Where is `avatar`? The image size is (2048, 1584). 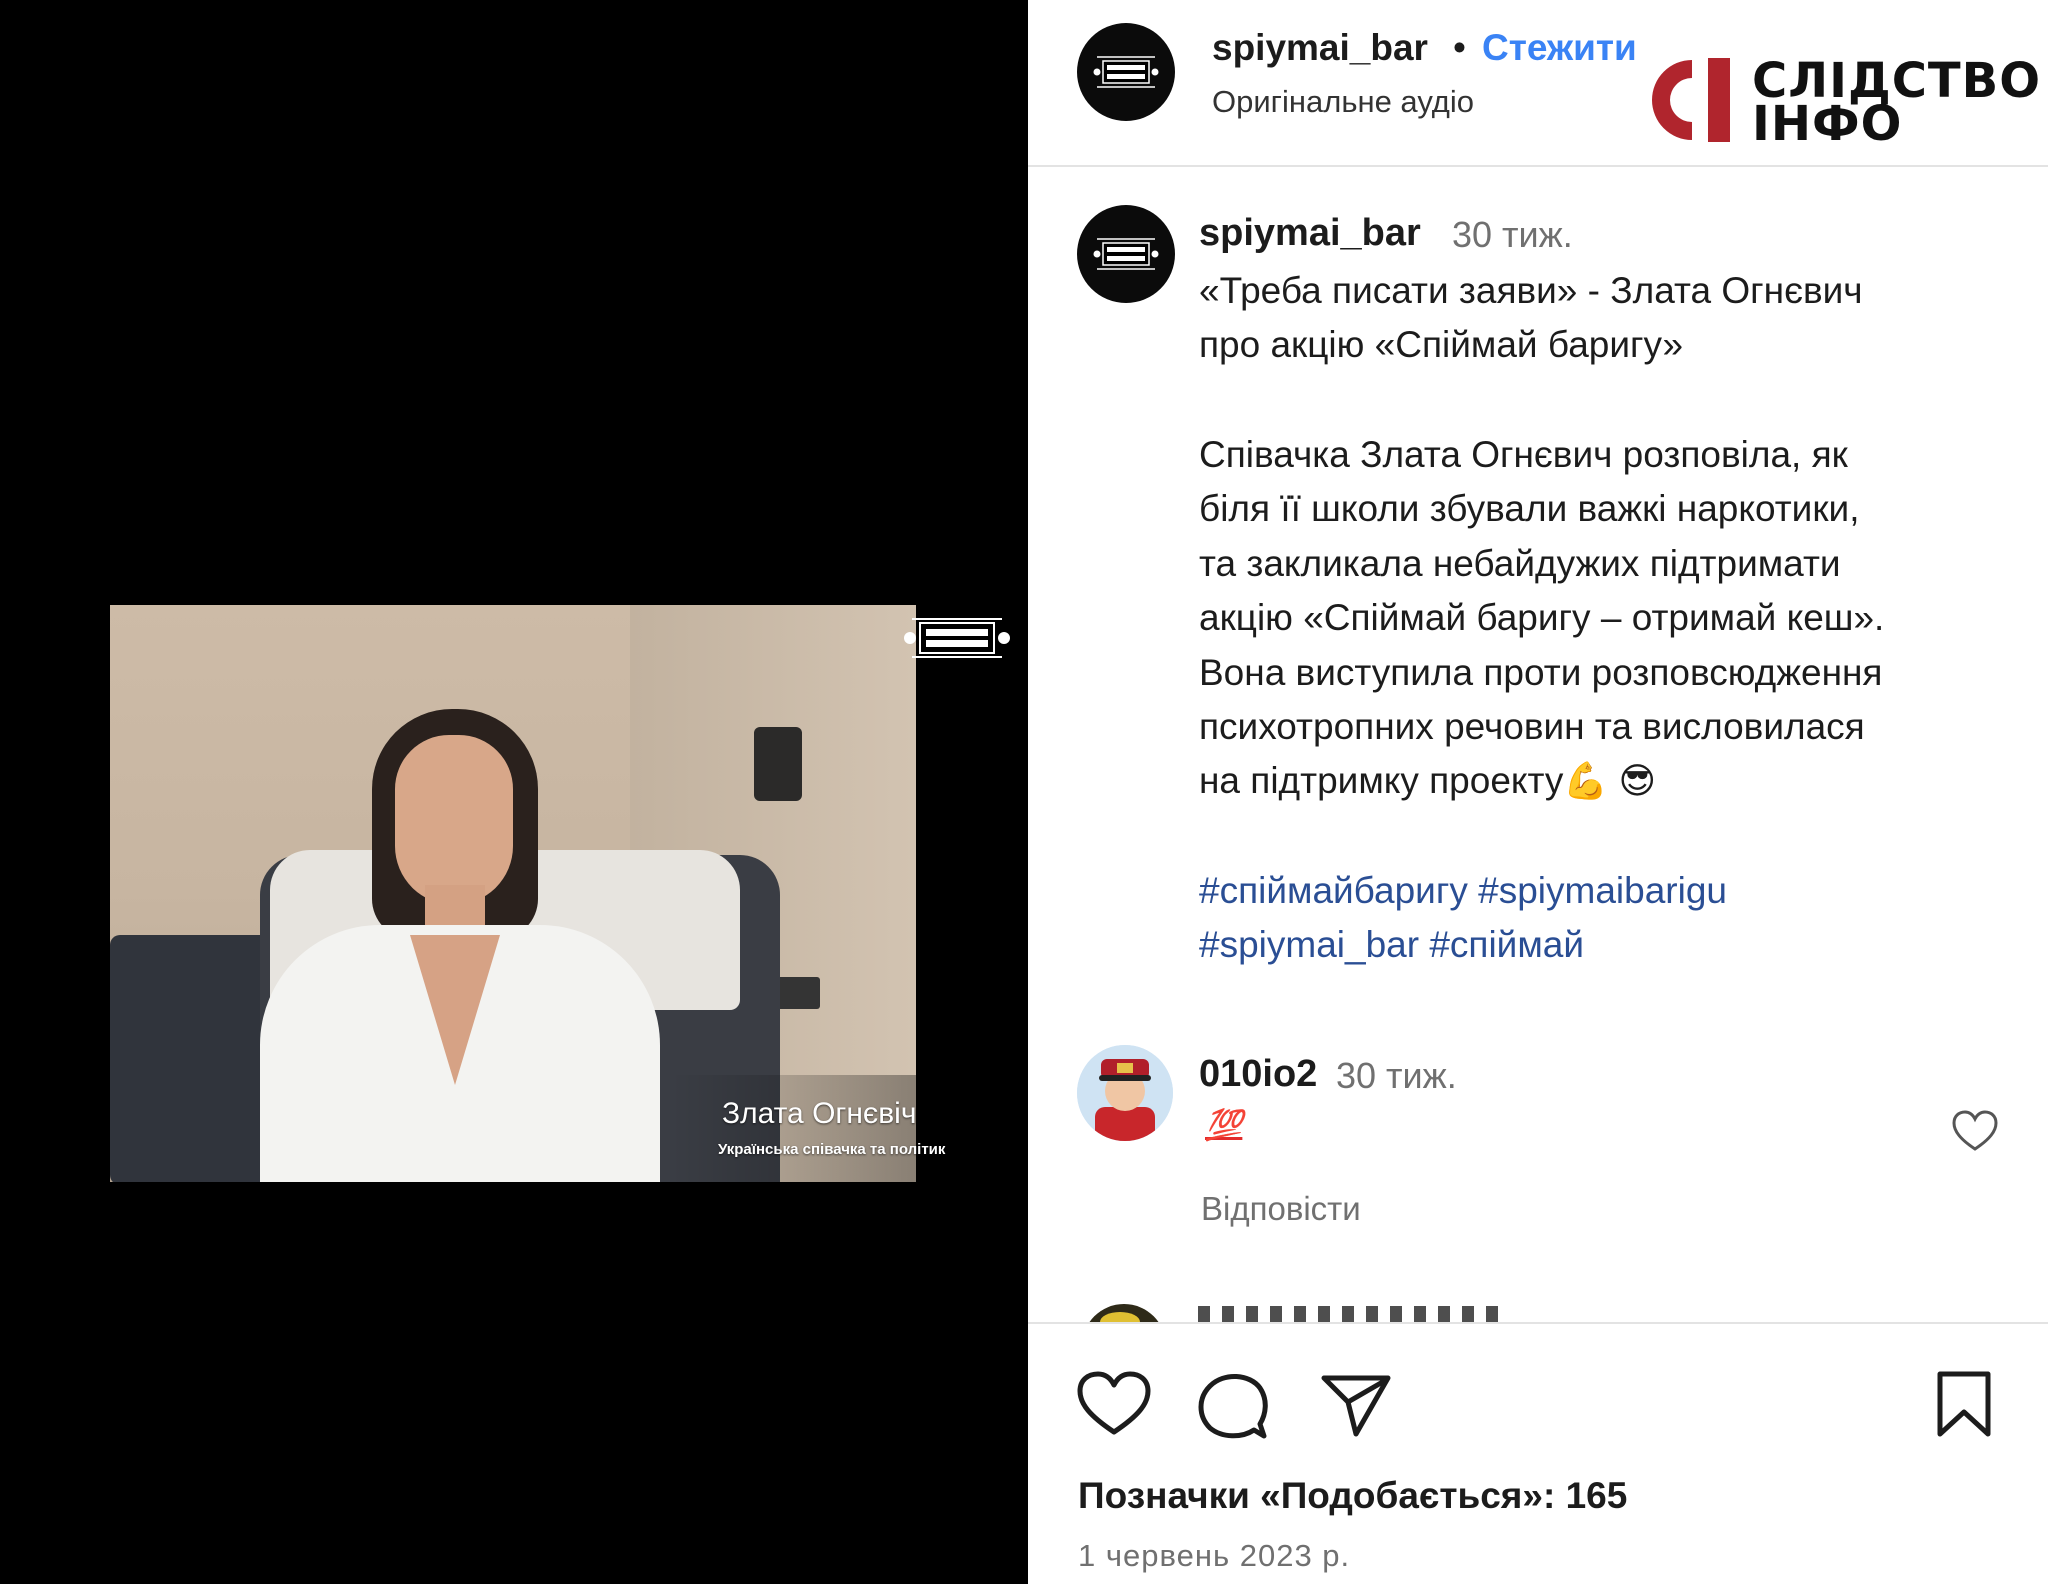
avatar is located at coordinates (1126, 72).